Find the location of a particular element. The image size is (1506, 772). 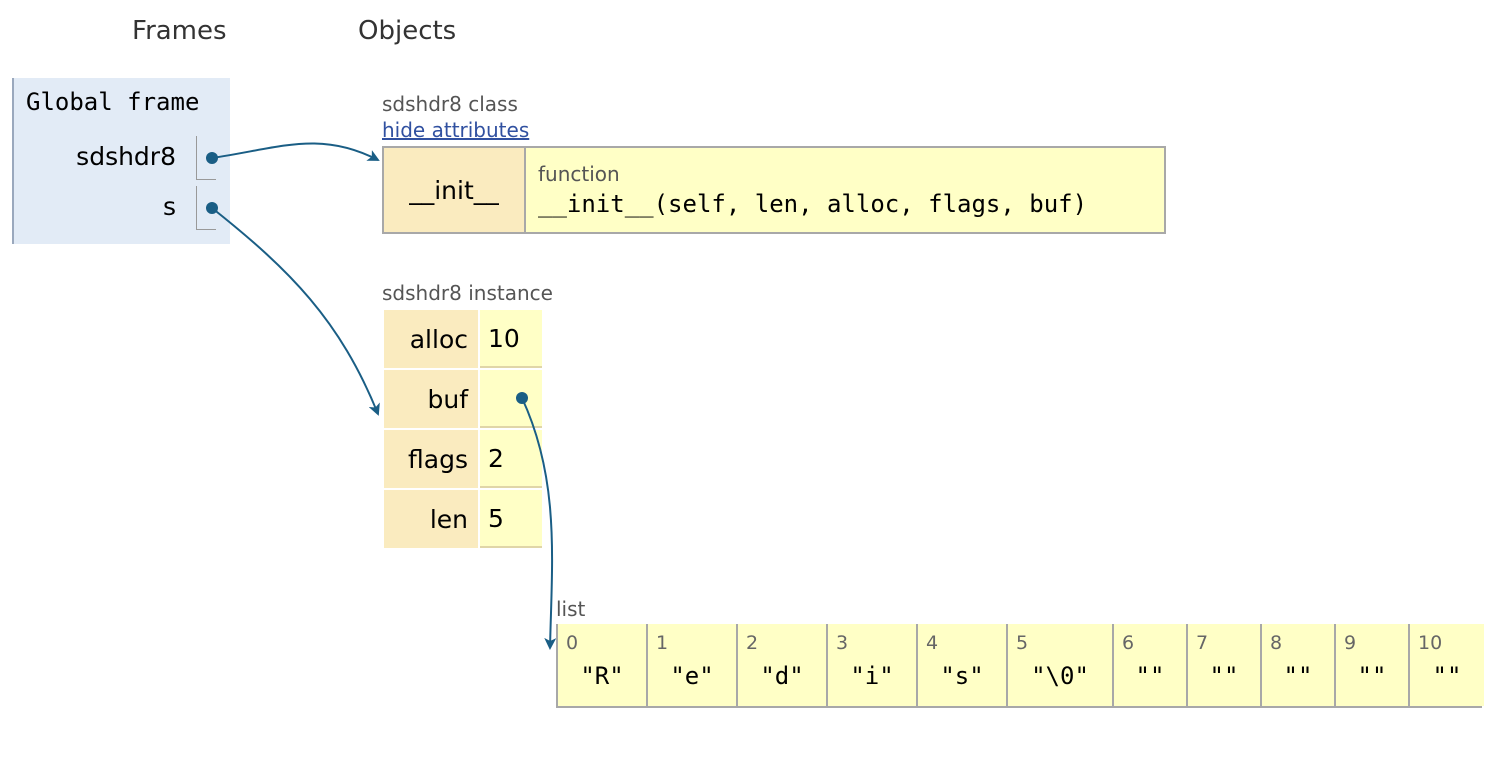

arrow-s-to-instance is located at coordinates (295, 311).